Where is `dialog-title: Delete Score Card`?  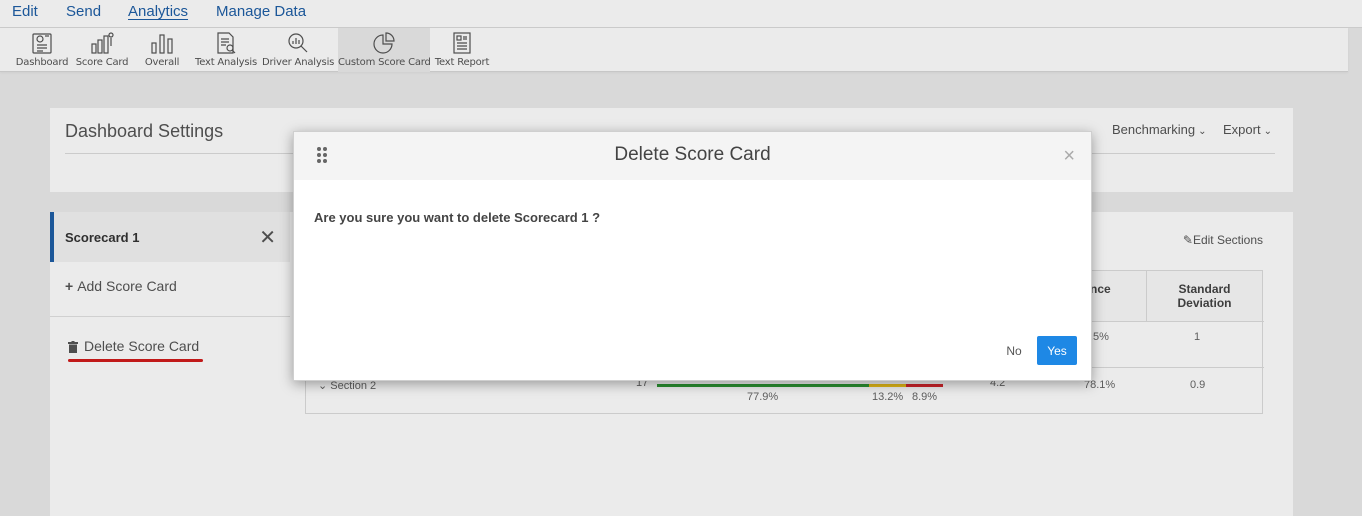
dialog-title: Delete Score Card is located at coordinates (692, 154).